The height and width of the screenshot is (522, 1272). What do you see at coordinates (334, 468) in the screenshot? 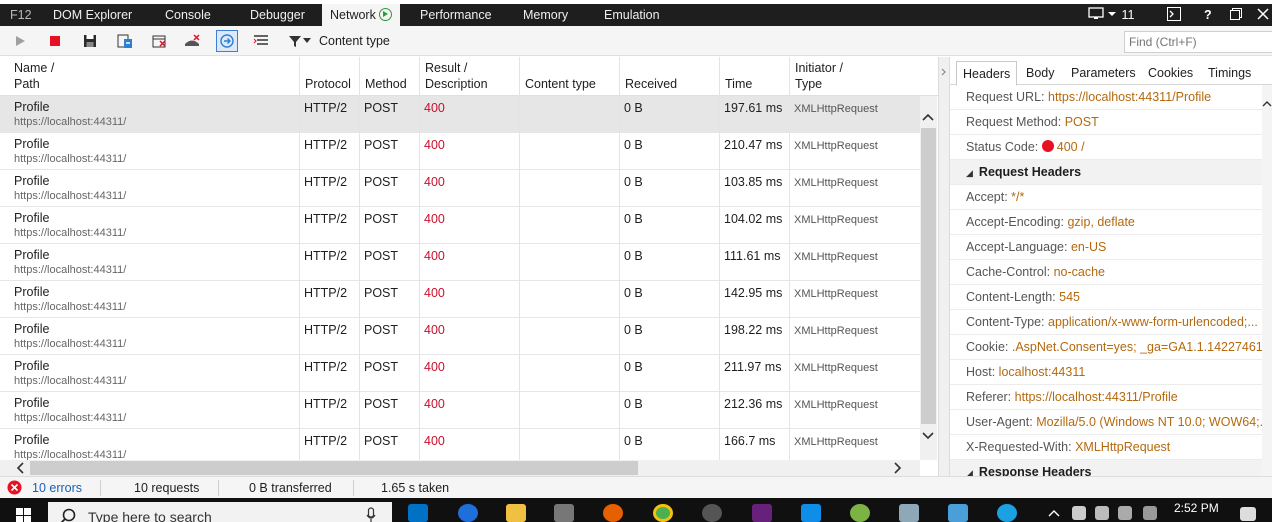
I see `table-horizontal-scroll-thumb` at bounding box center [334, 468].